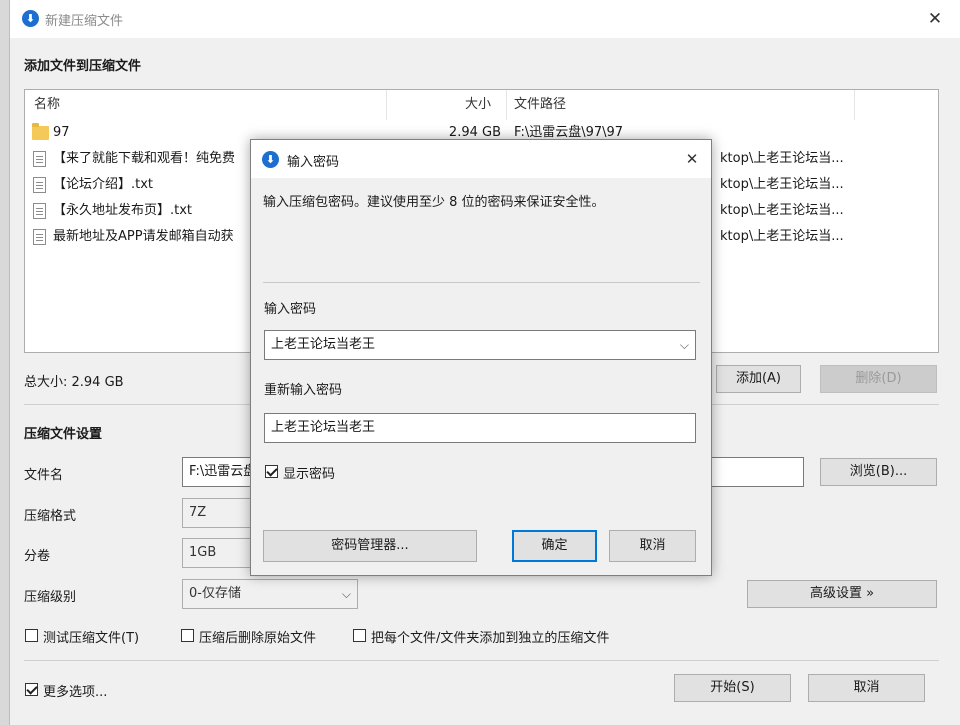  Describe the element at coordinates (271, 471) in the screenshot. I see `show-password-checkbox` at that location.